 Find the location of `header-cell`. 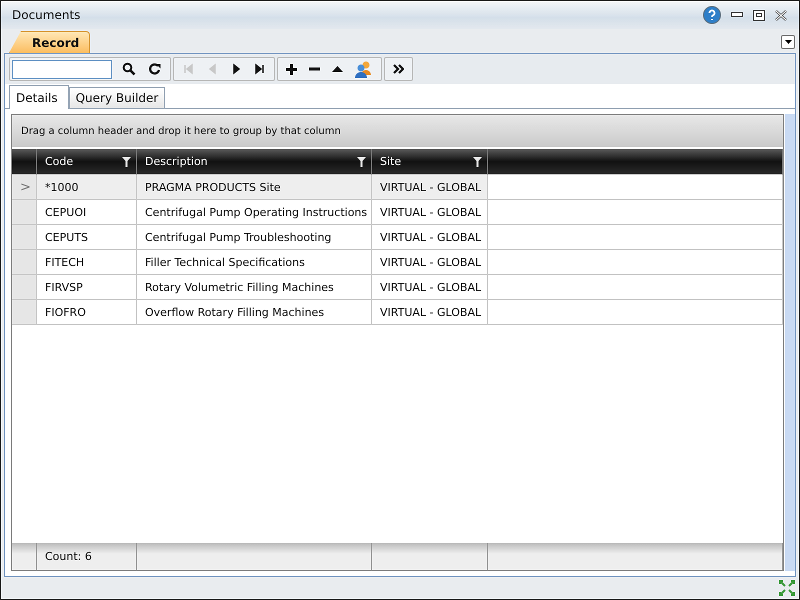

header-cell is located at coordinates (24, 162).